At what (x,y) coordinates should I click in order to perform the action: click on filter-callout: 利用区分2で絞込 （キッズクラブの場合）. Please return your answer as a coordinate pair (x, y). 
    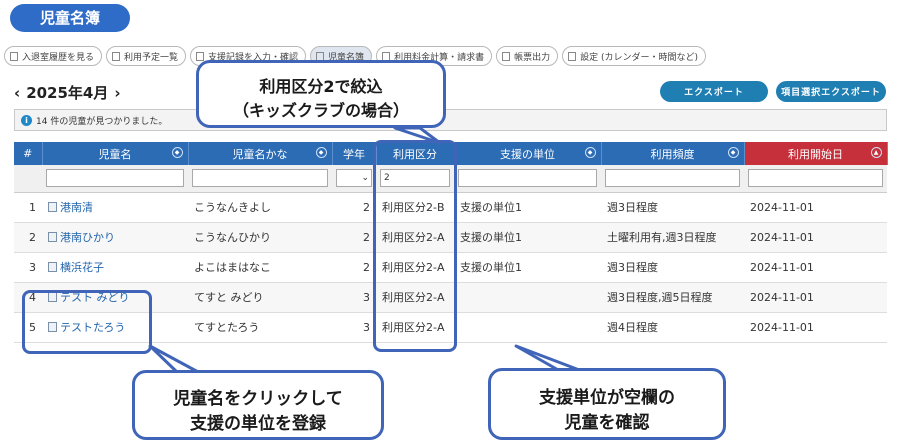
    Looking at the image, I should click on (321, 94).